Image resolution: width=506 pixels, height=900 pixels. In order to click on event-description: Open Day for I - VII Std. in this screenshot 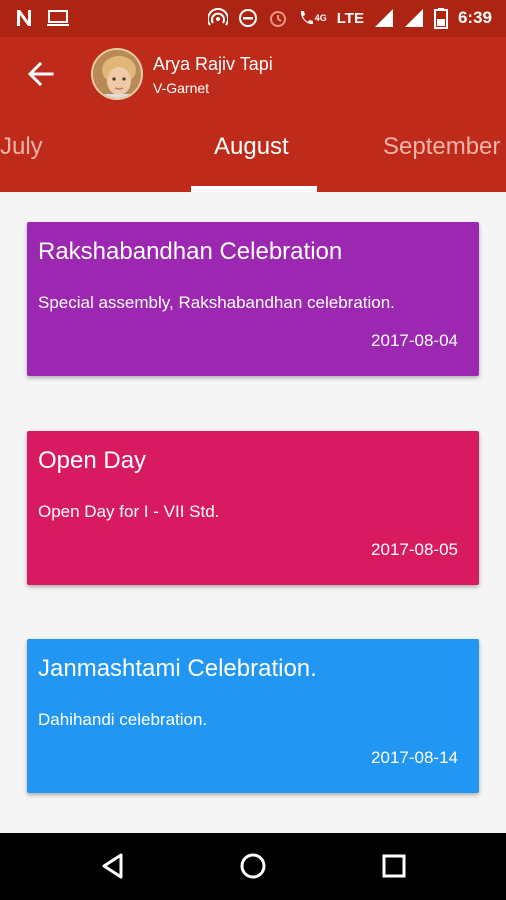, I will do `click(129, 511)`.